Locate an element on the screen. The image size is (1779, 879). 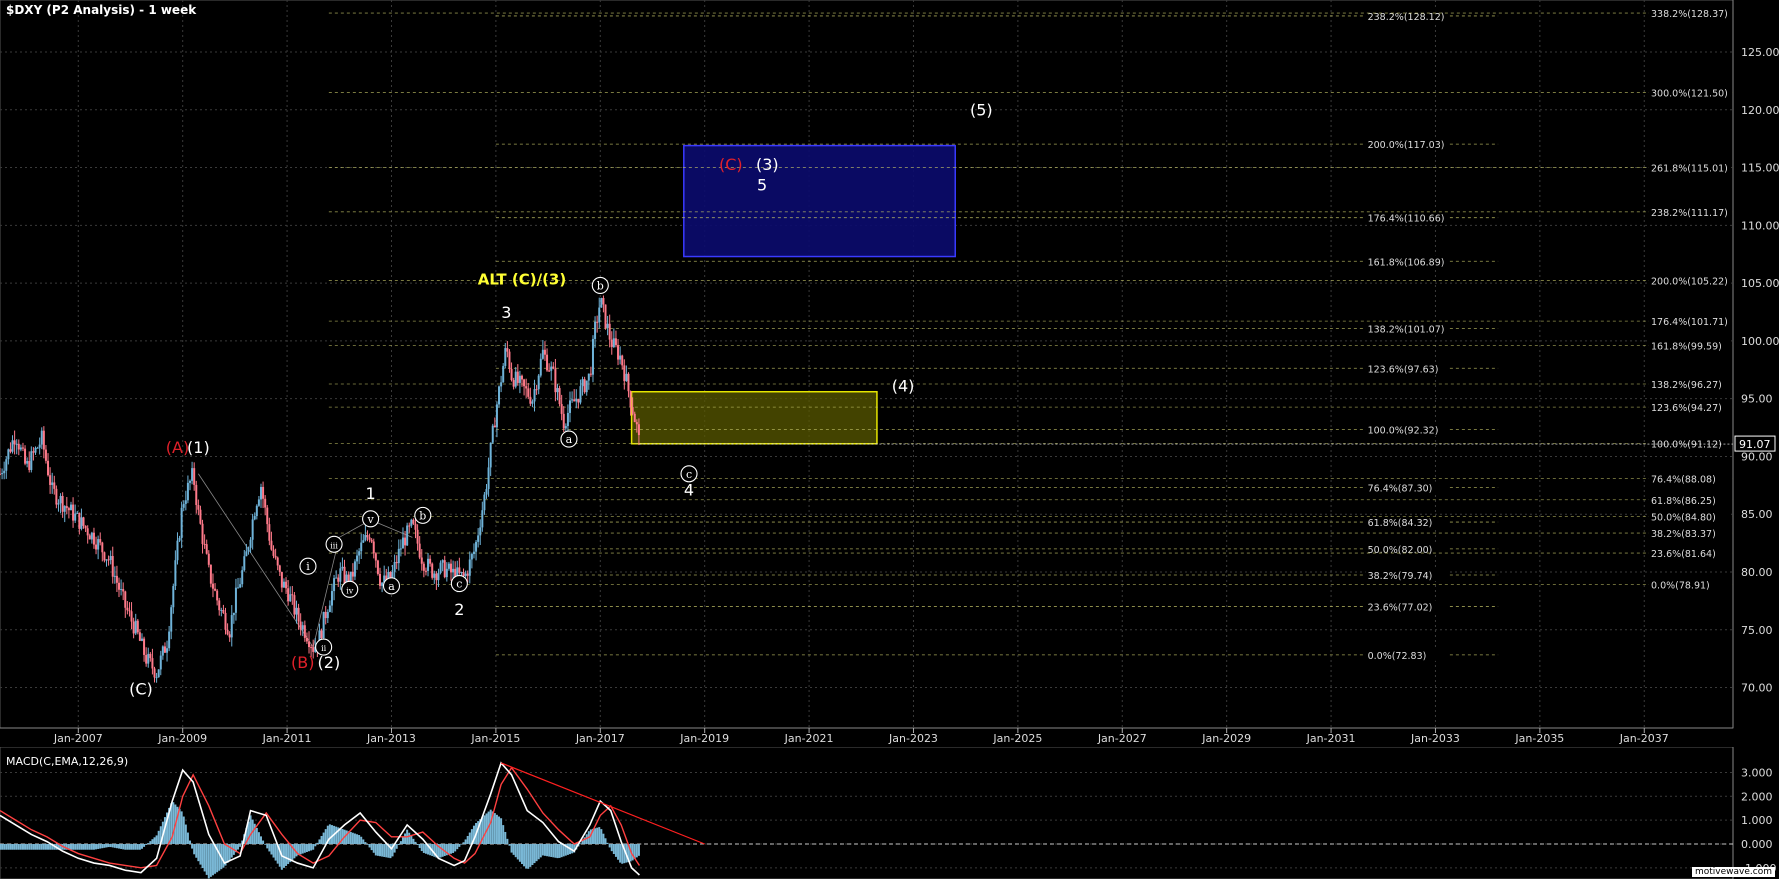
target-box-yellow is located at coordinates (754, 417).